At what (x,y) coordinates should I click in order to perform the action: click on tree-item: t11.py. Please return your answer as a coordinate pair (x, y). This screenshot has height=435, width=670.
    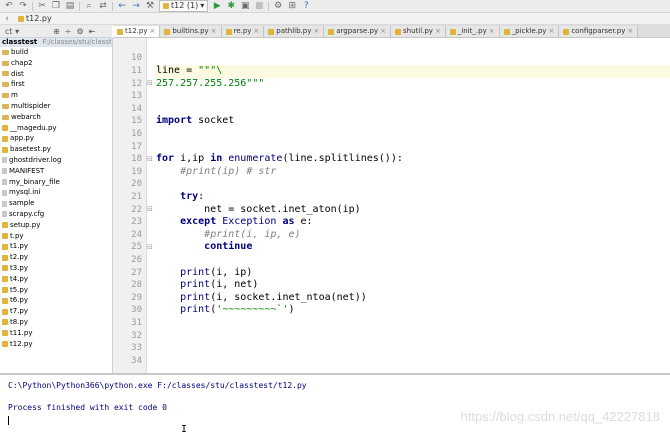
    Looking at the image, I should click on (56, 333).